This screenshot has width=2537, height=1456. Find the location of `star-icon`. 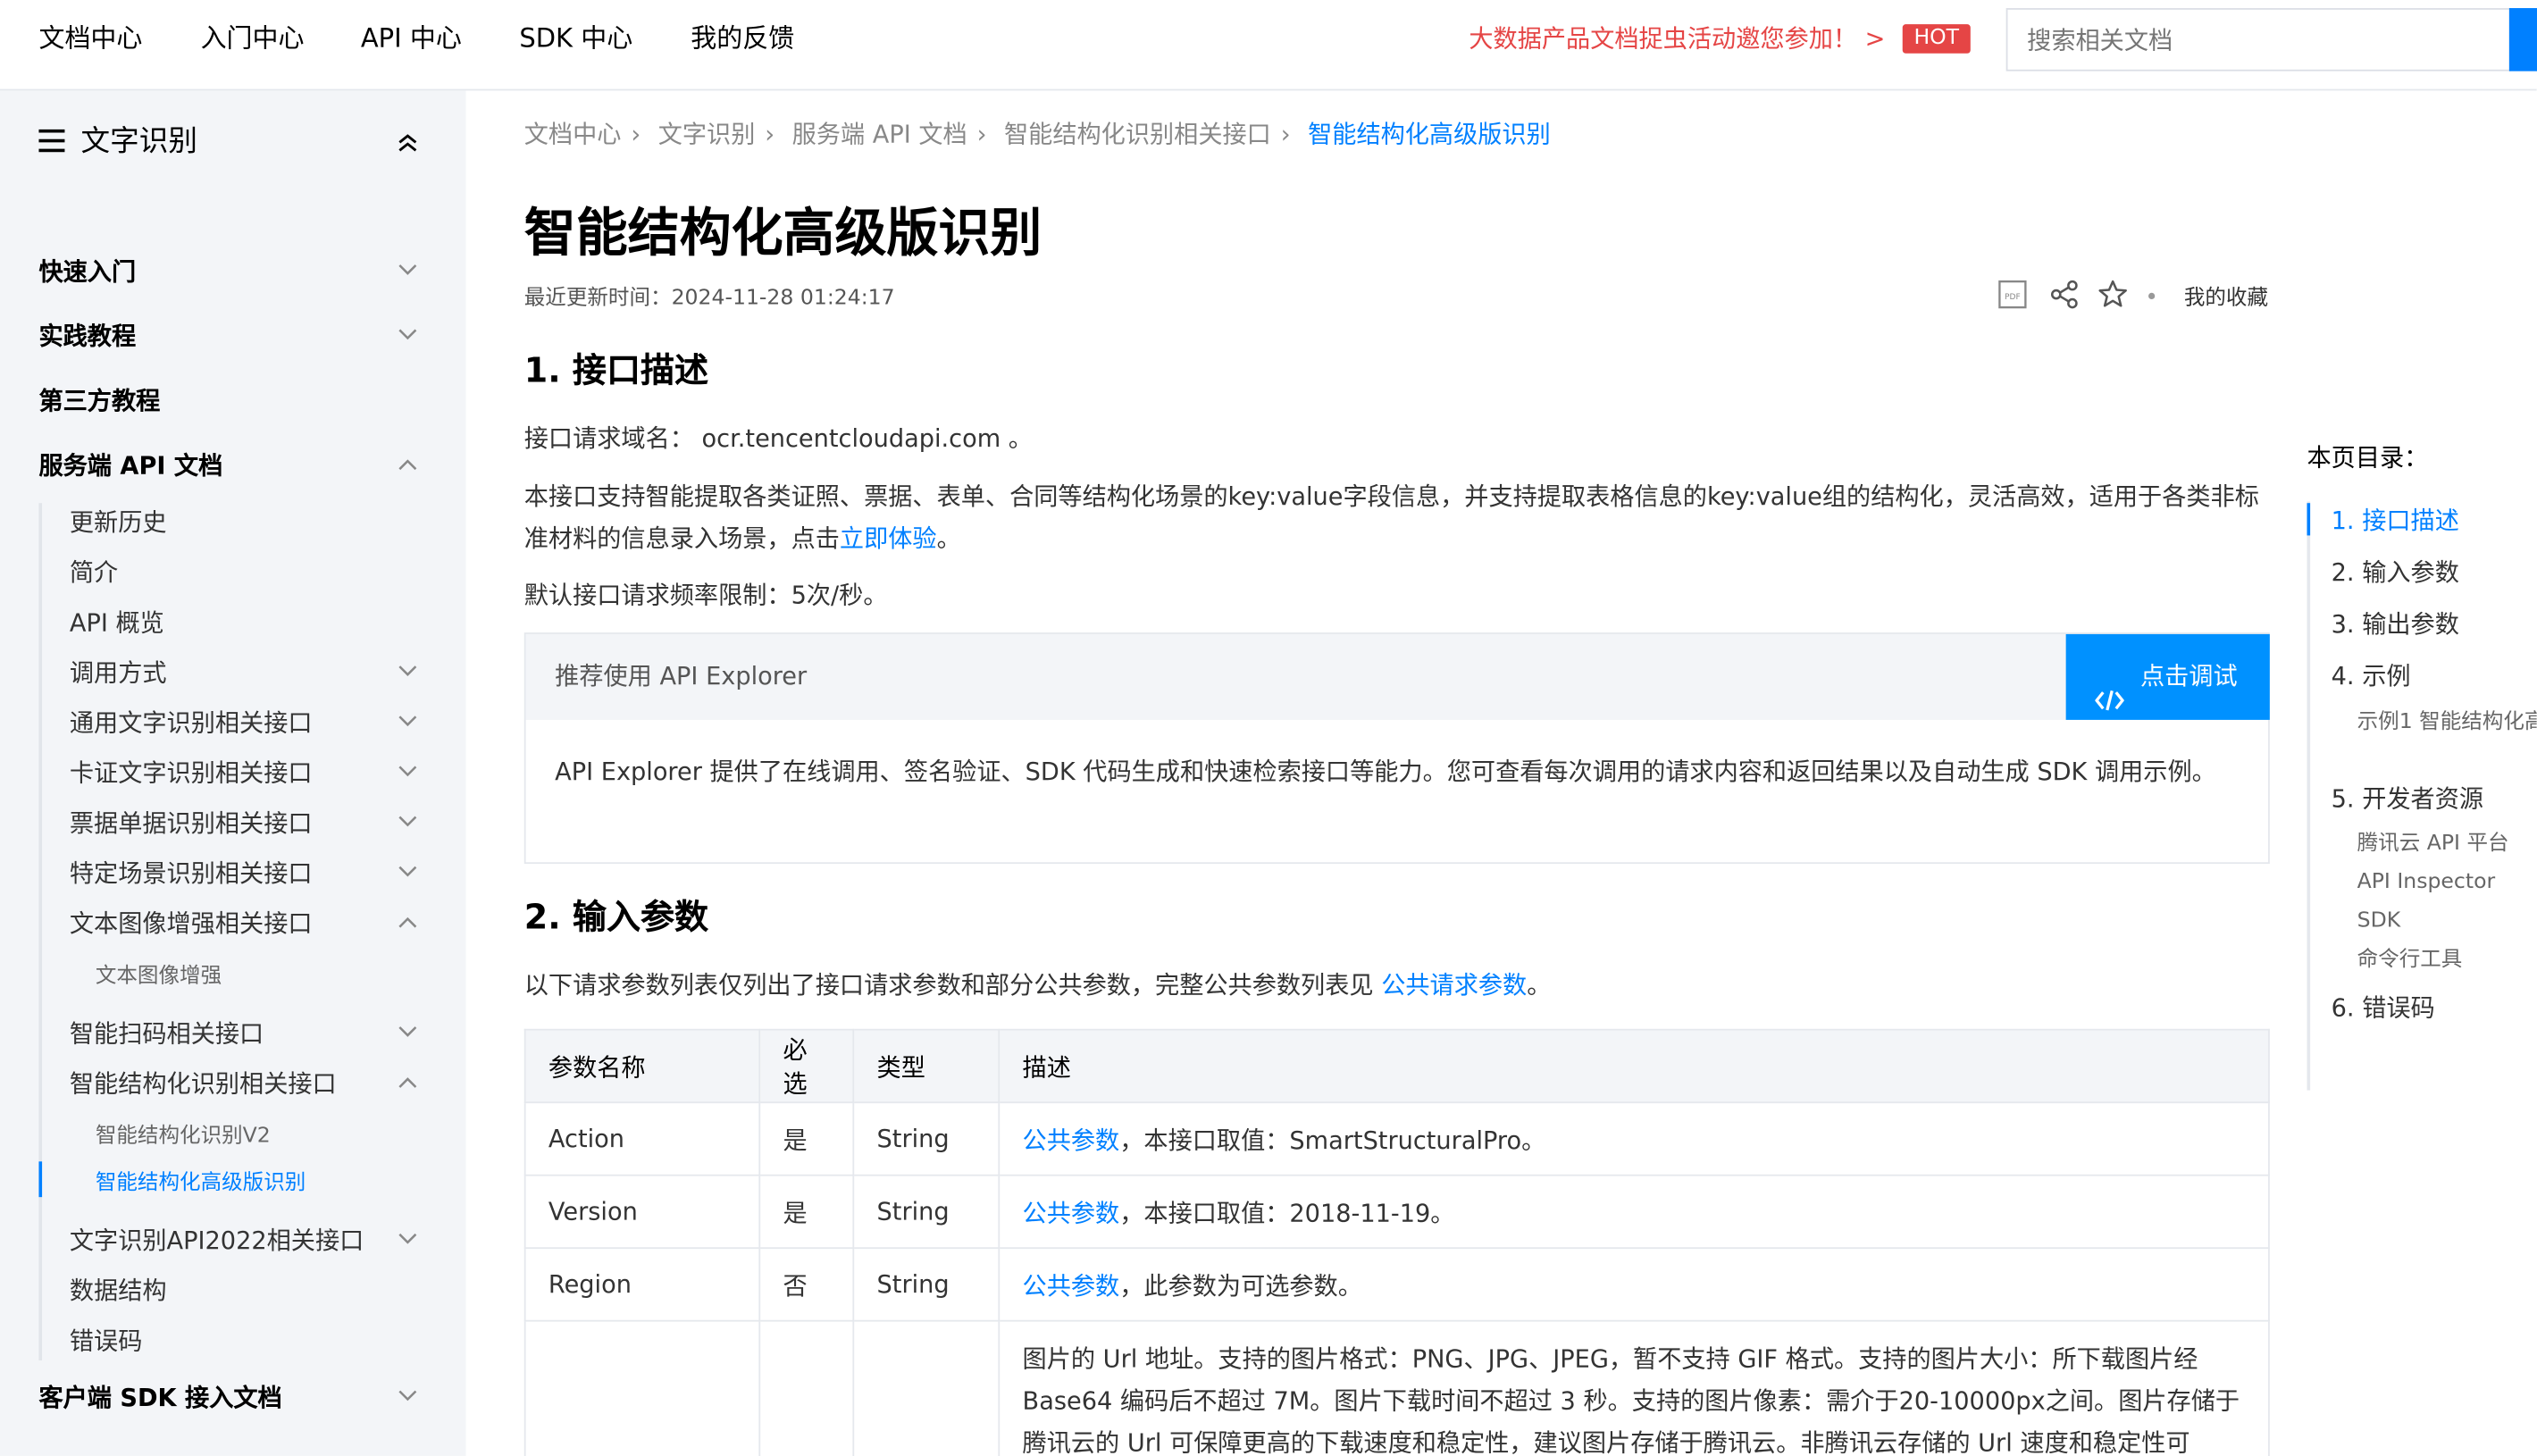

star-icon is located at coordinates (2113, 294).